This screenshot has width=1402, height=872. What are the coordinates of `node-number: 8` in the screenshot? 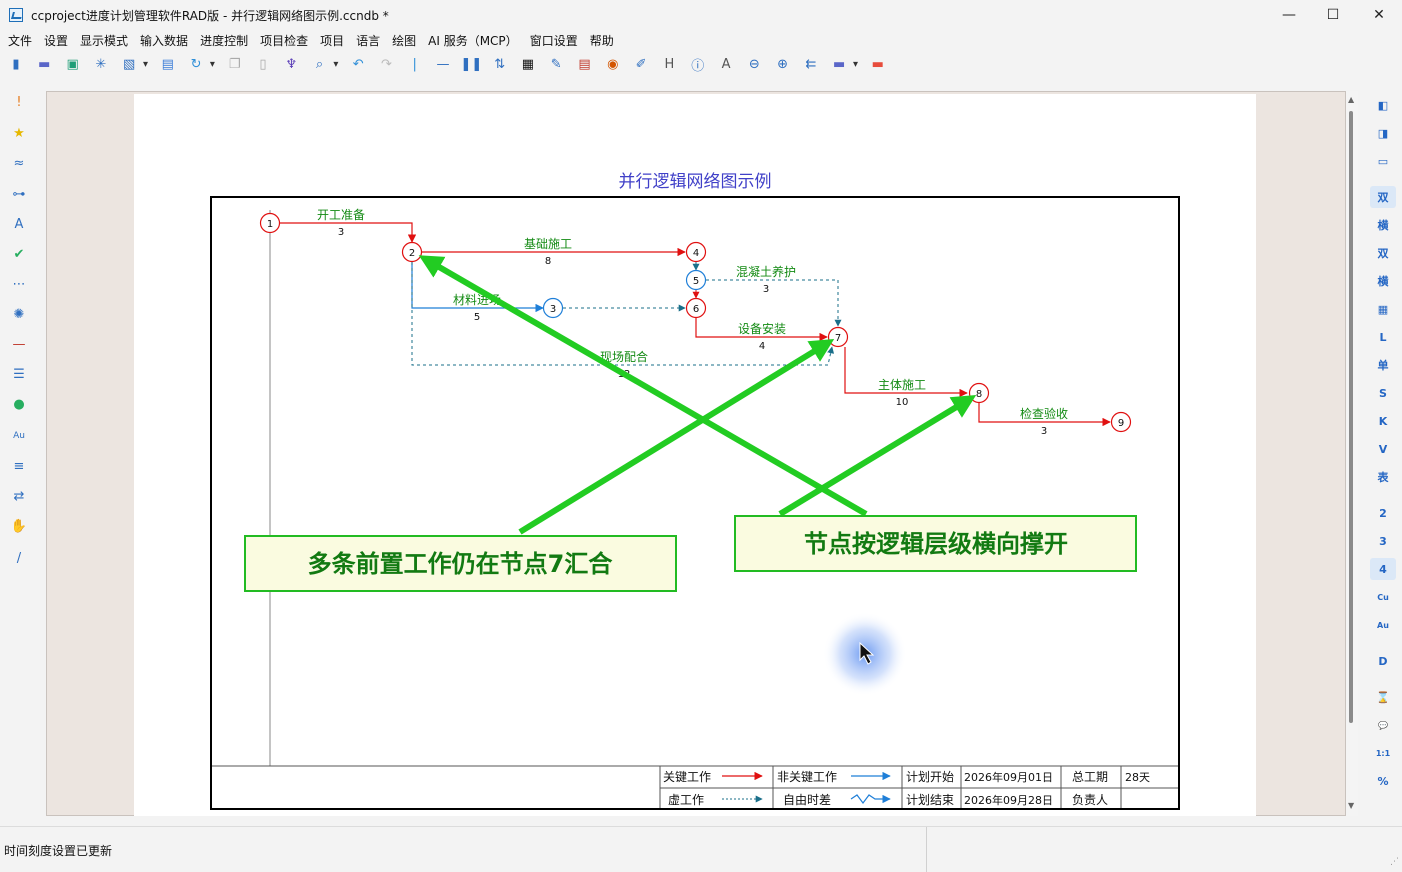 It's located at (979, 394).